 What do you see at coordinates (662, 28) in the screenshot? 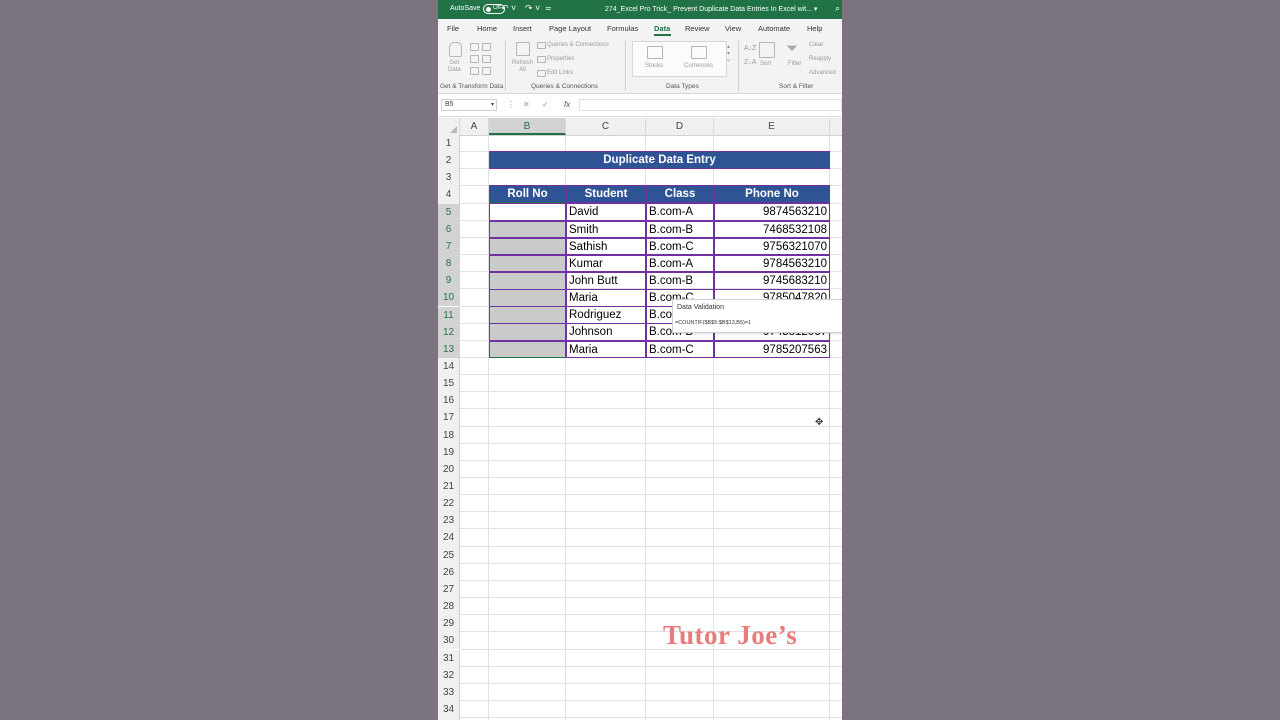
I see `tab-data: Data` at bounding box center [662, 28].